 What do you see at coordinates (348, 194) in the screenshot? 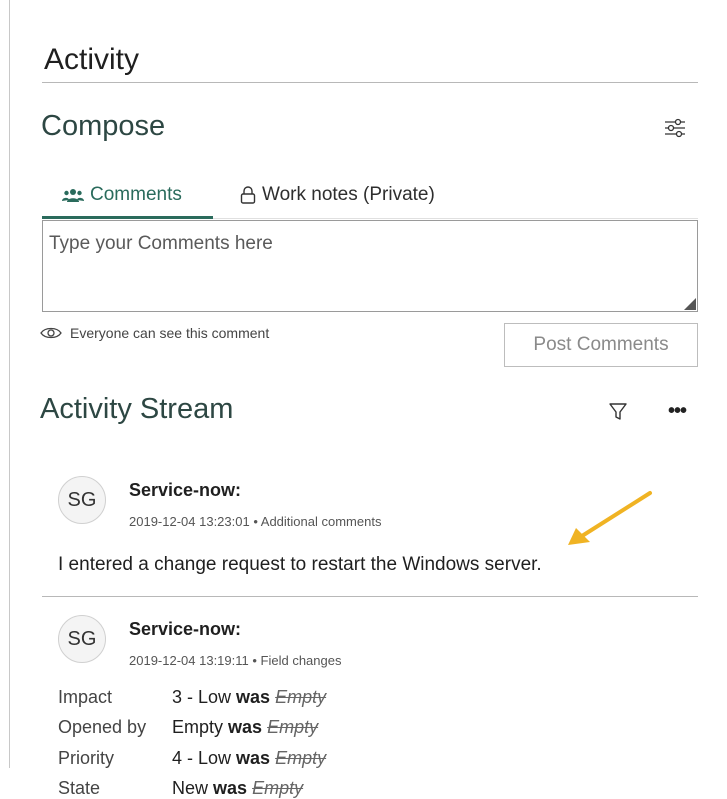
I see `tab-work-notes-label: Work notes (Private)` at bounding box center [348, 194].